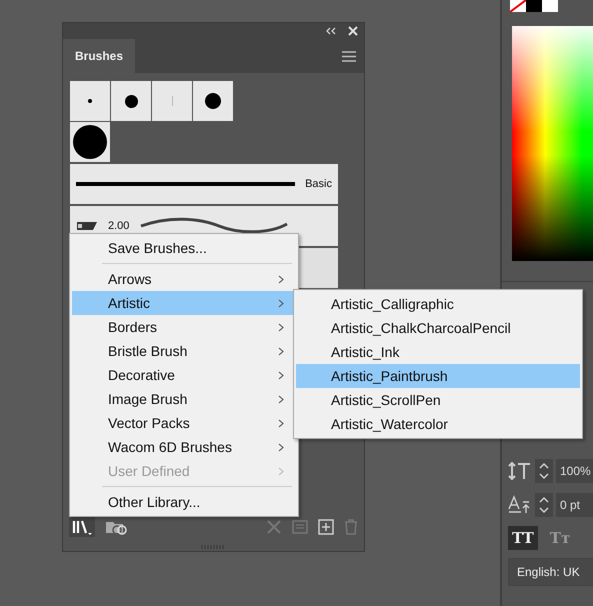 This screenshot has height=606, width=593. What do you see at coordinates (119, 226) in the screenshot?
I see `brush-size: 2.00` at bounding box center [119, 226].